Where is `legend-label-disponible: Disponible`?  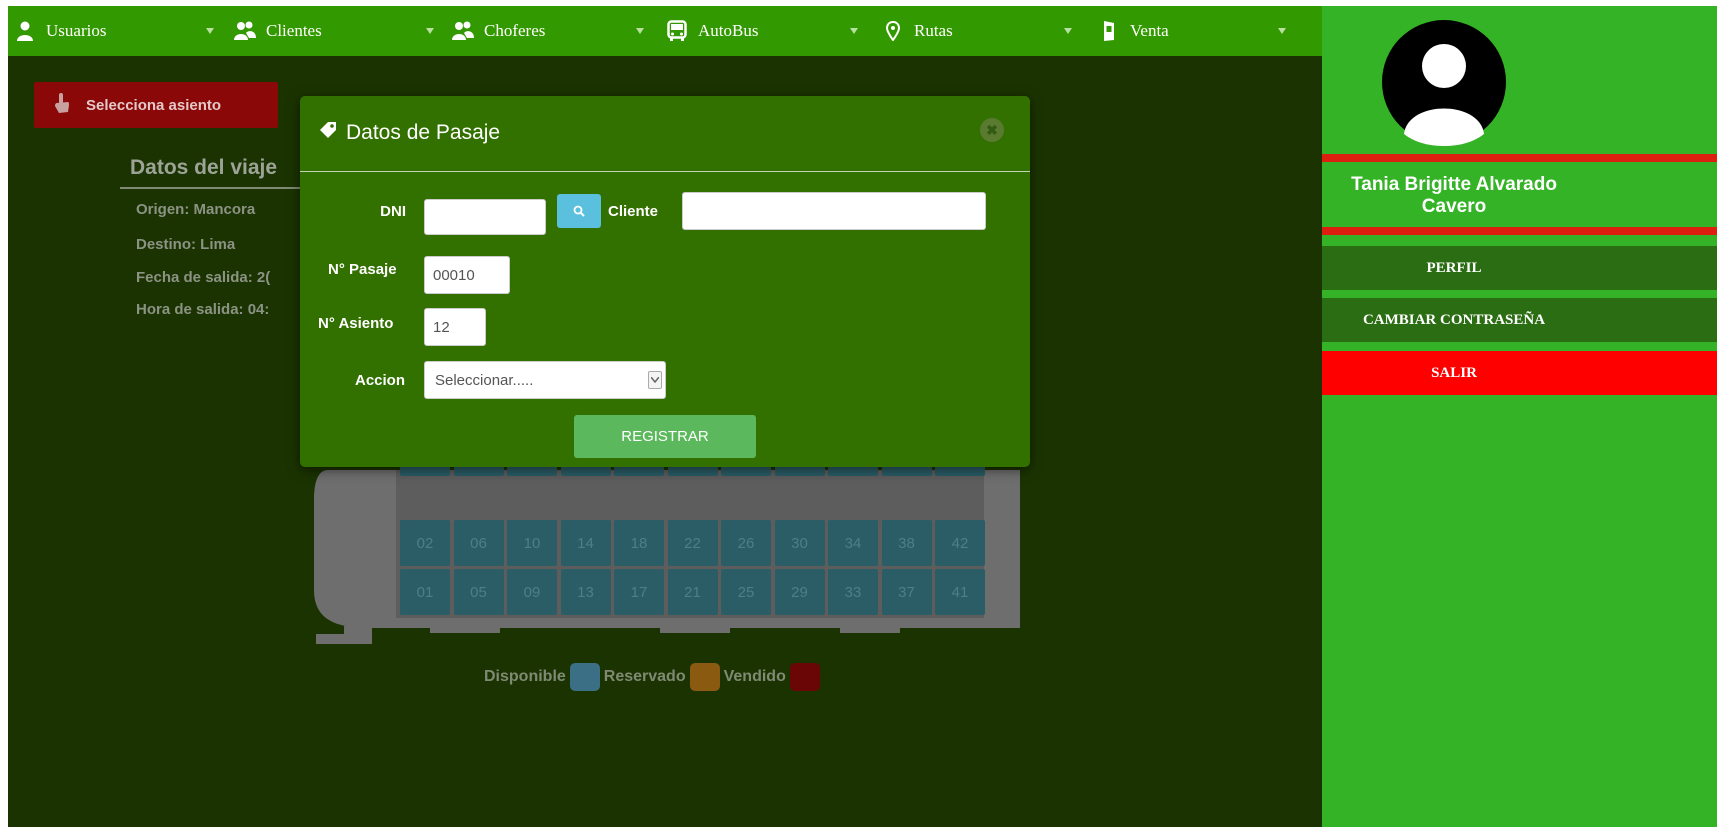 legend-label-disponible: Disponible is located at coordinates (525, 676).